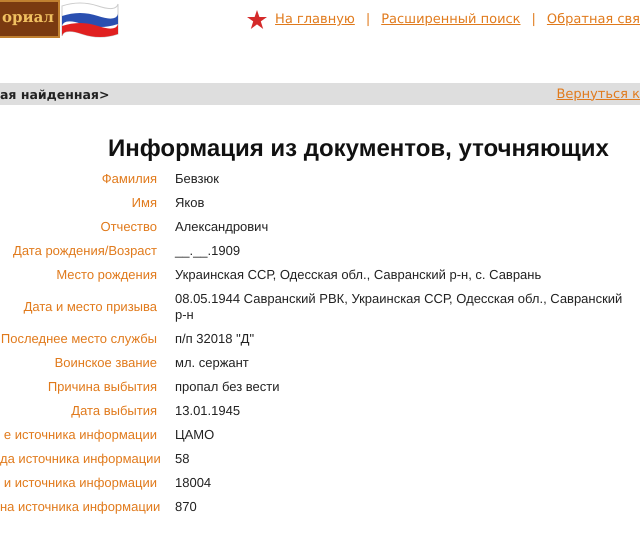 The image size is (640, 537). Describe the element at coordinates (197, 179) in the screenshot. I see `field-value: Бевзюк` at that location.